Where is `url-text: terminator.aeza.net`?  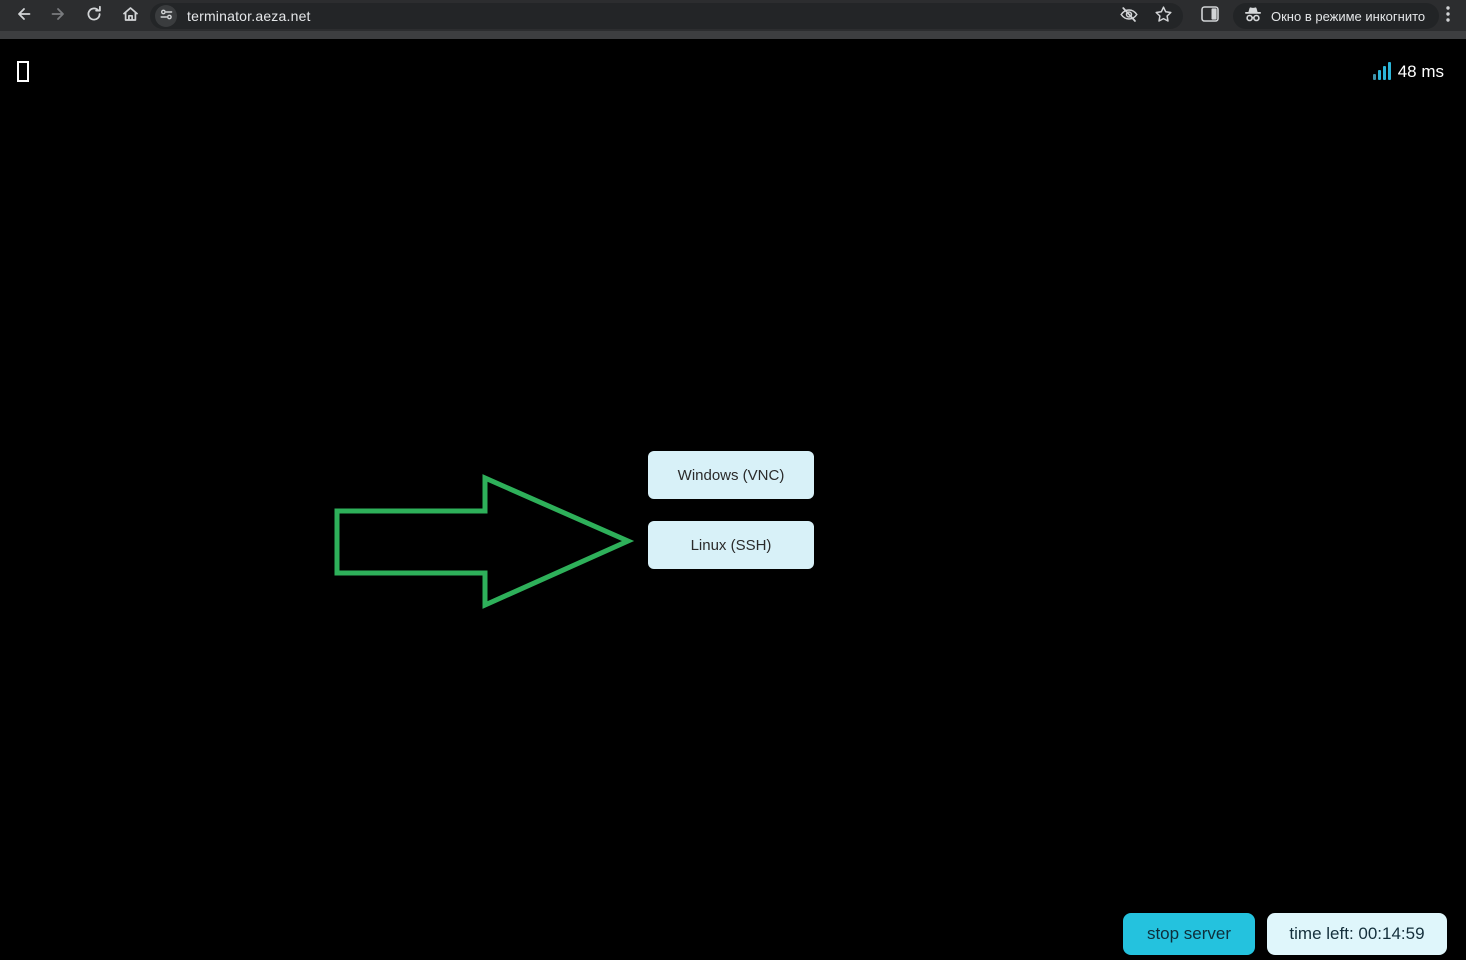 url-text: terminator.aeza.net is located at coordinates (249, 16).